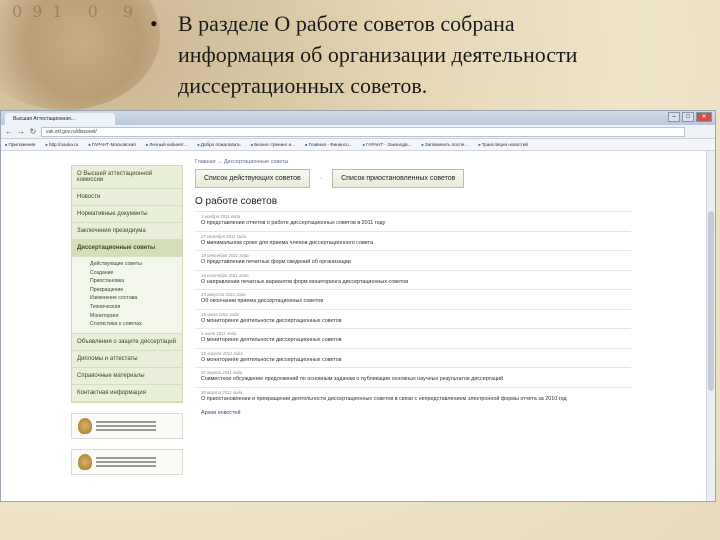  What do you see at coordinates (127, 376) in the screenshot?
I see `sidebar-item-references: Справочные материалы` at bounding box center [127, 376].